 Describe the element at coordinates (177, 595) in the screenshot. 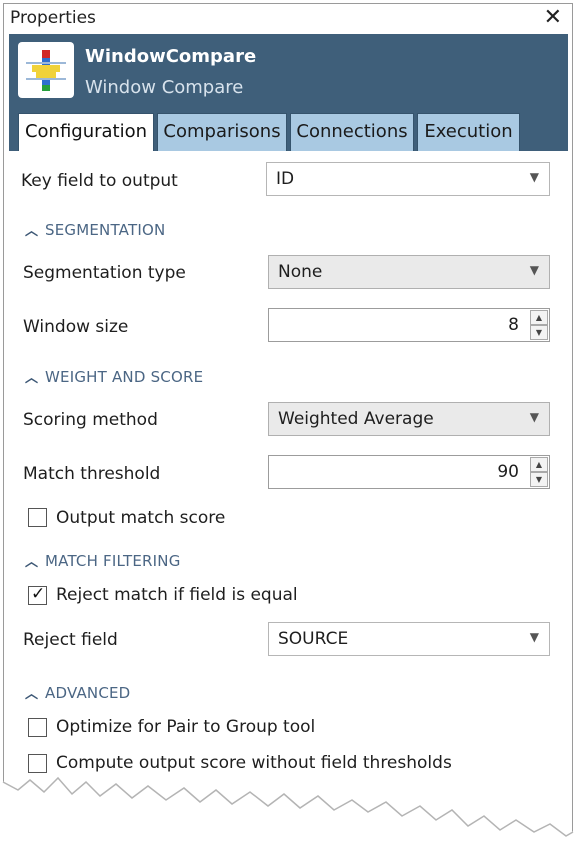

I see `reject-equal-label: Reject match if field is equal` at that location.